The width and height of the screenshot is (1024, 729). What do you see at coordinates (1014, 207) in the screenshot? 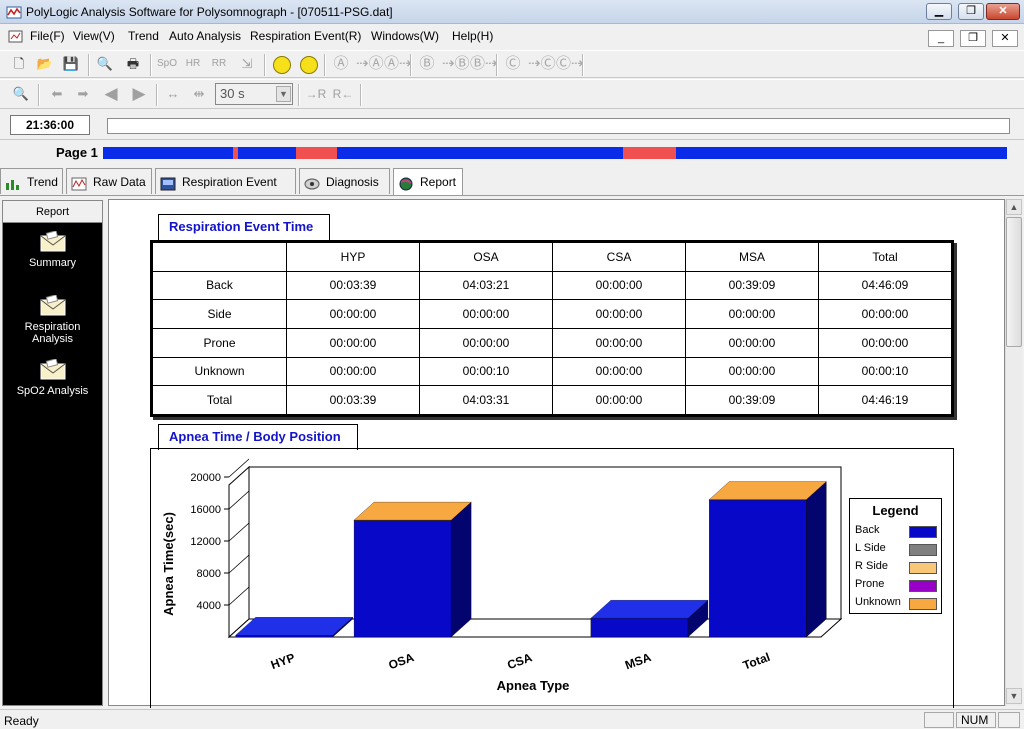
I see `scroll-up-icon: ▲` at bounding box center [1014, 207].